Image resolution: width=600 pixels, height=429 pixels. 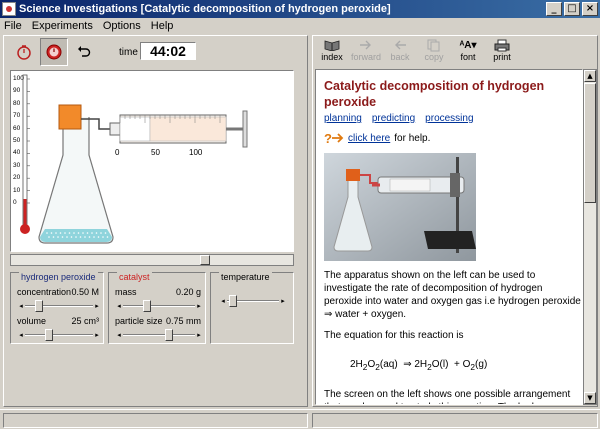 I want to click on minimize-button: _, so click(x=554, y=9).